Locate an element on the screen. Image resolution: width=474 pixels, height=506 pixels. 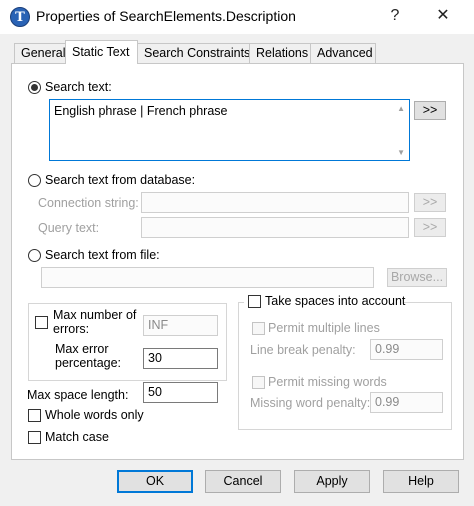
connection-string-label: Connection string: is located at coordinates (88, 203).